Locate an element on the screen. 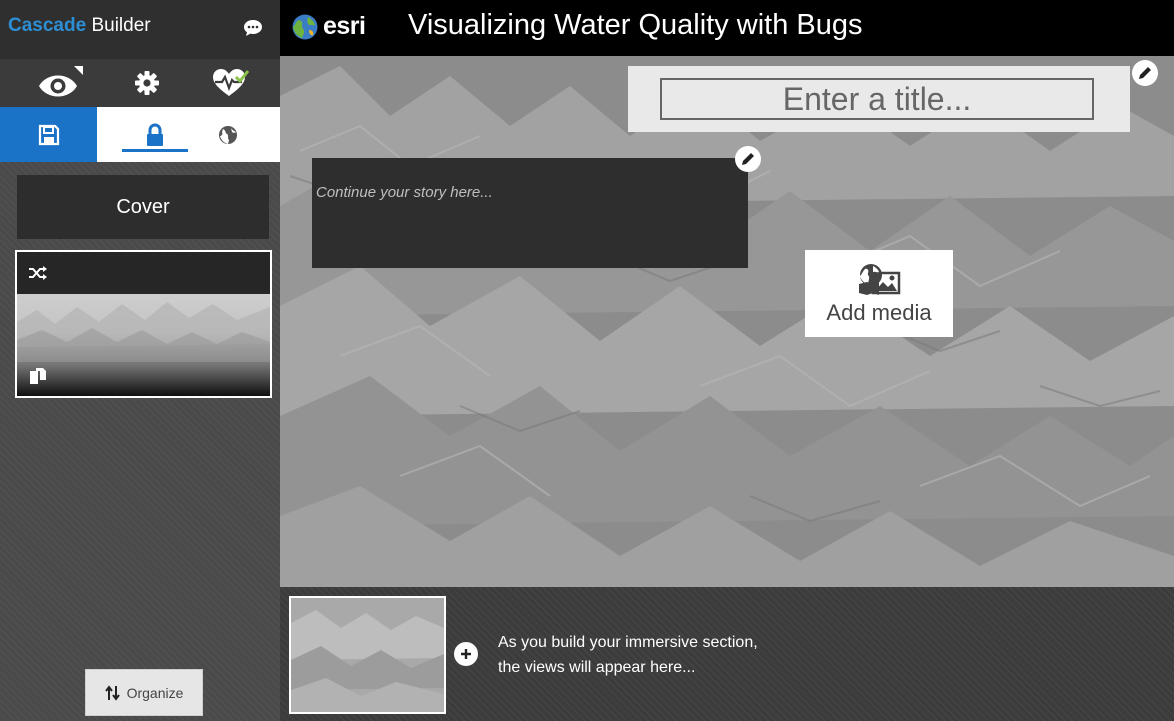  cover-section-button: Cover is located at coordinates (143, 207).